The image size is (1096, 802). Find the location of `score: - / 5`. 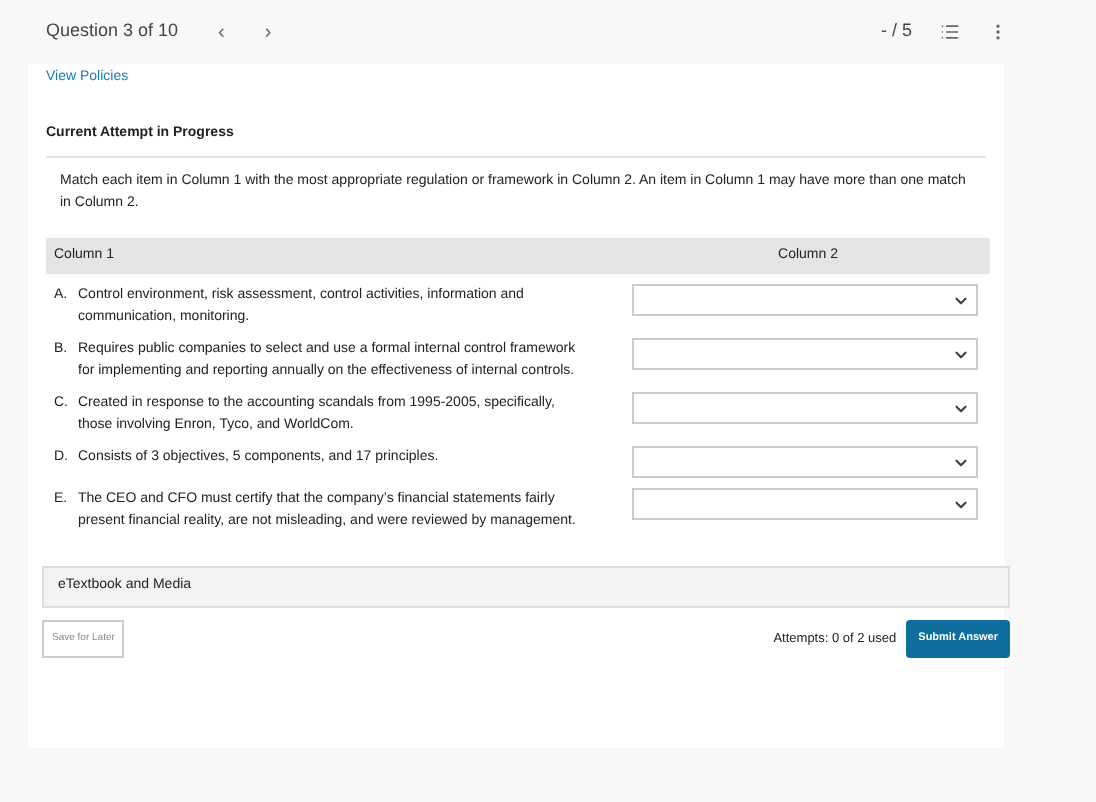

score: - / 5 is located at coordinates (896, 31).